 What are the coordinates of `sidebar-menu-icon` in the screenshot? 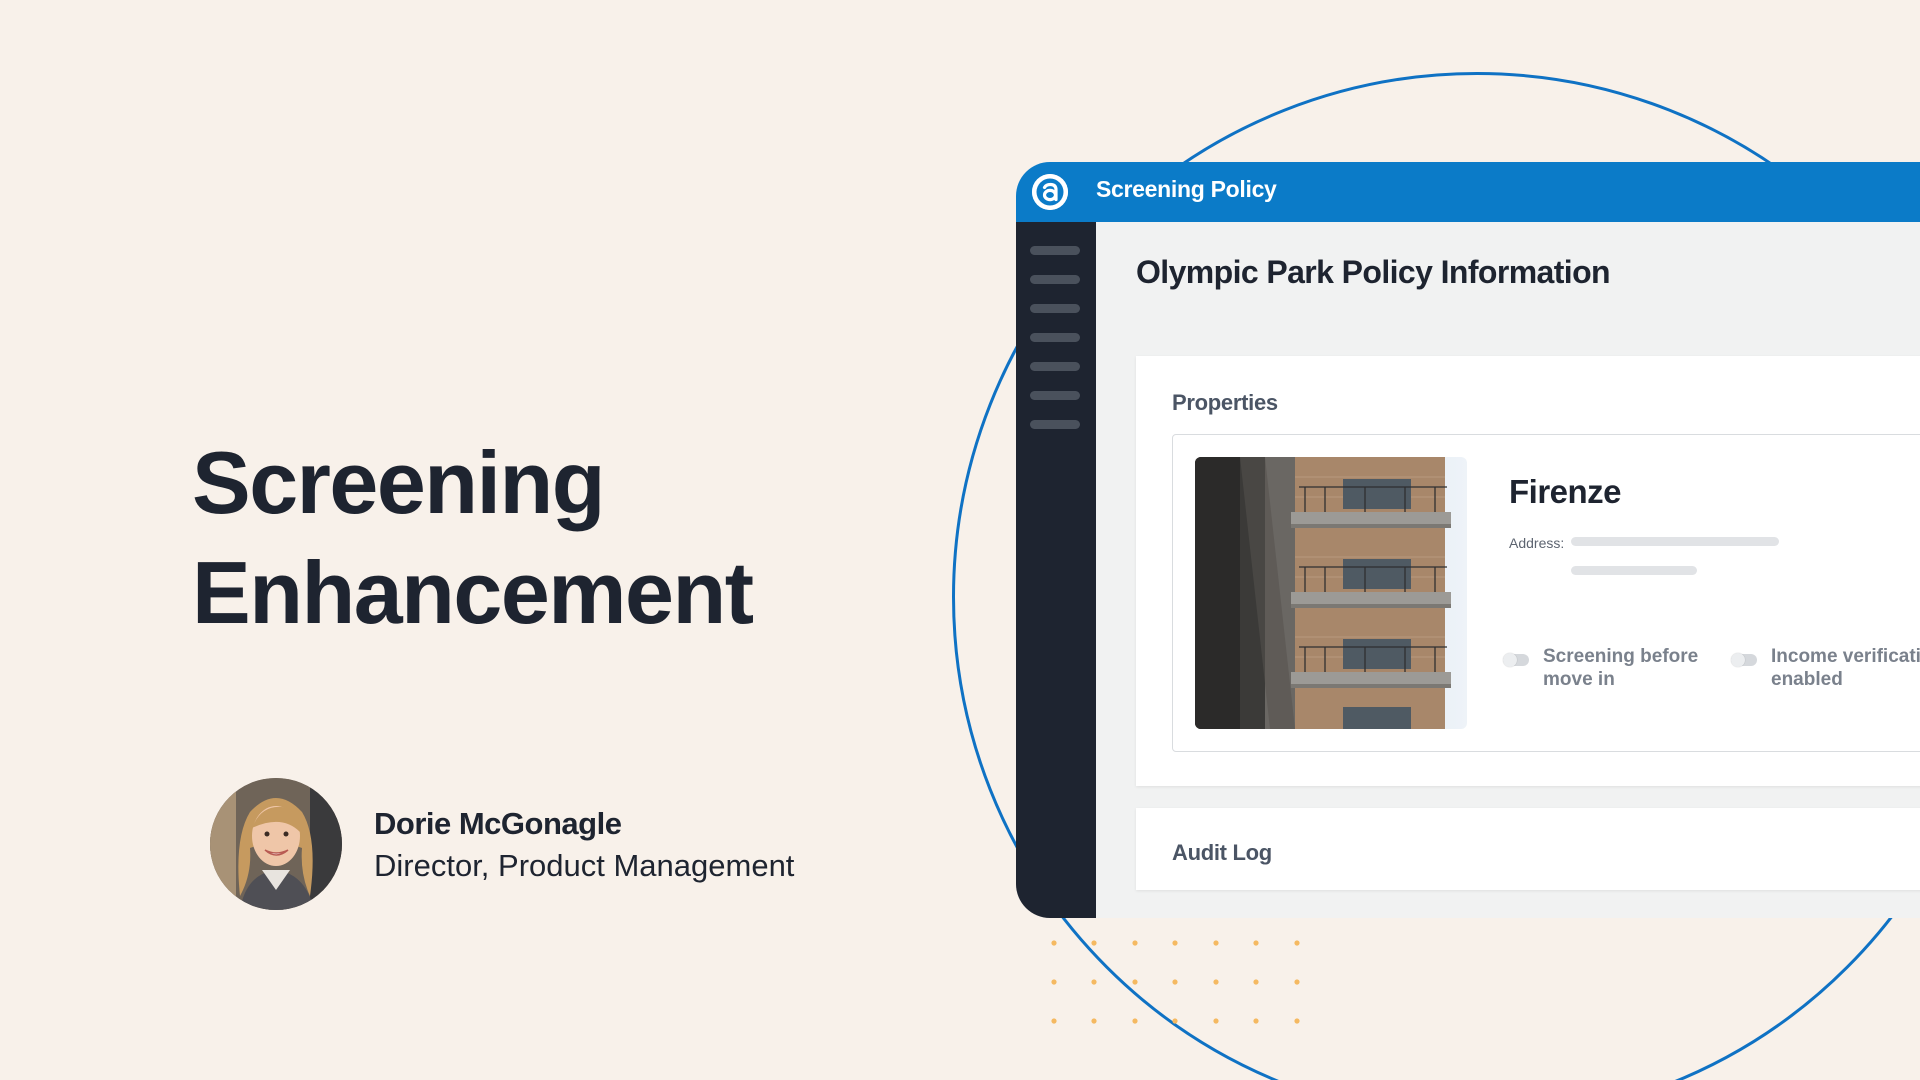 It's located at (1056, 570).